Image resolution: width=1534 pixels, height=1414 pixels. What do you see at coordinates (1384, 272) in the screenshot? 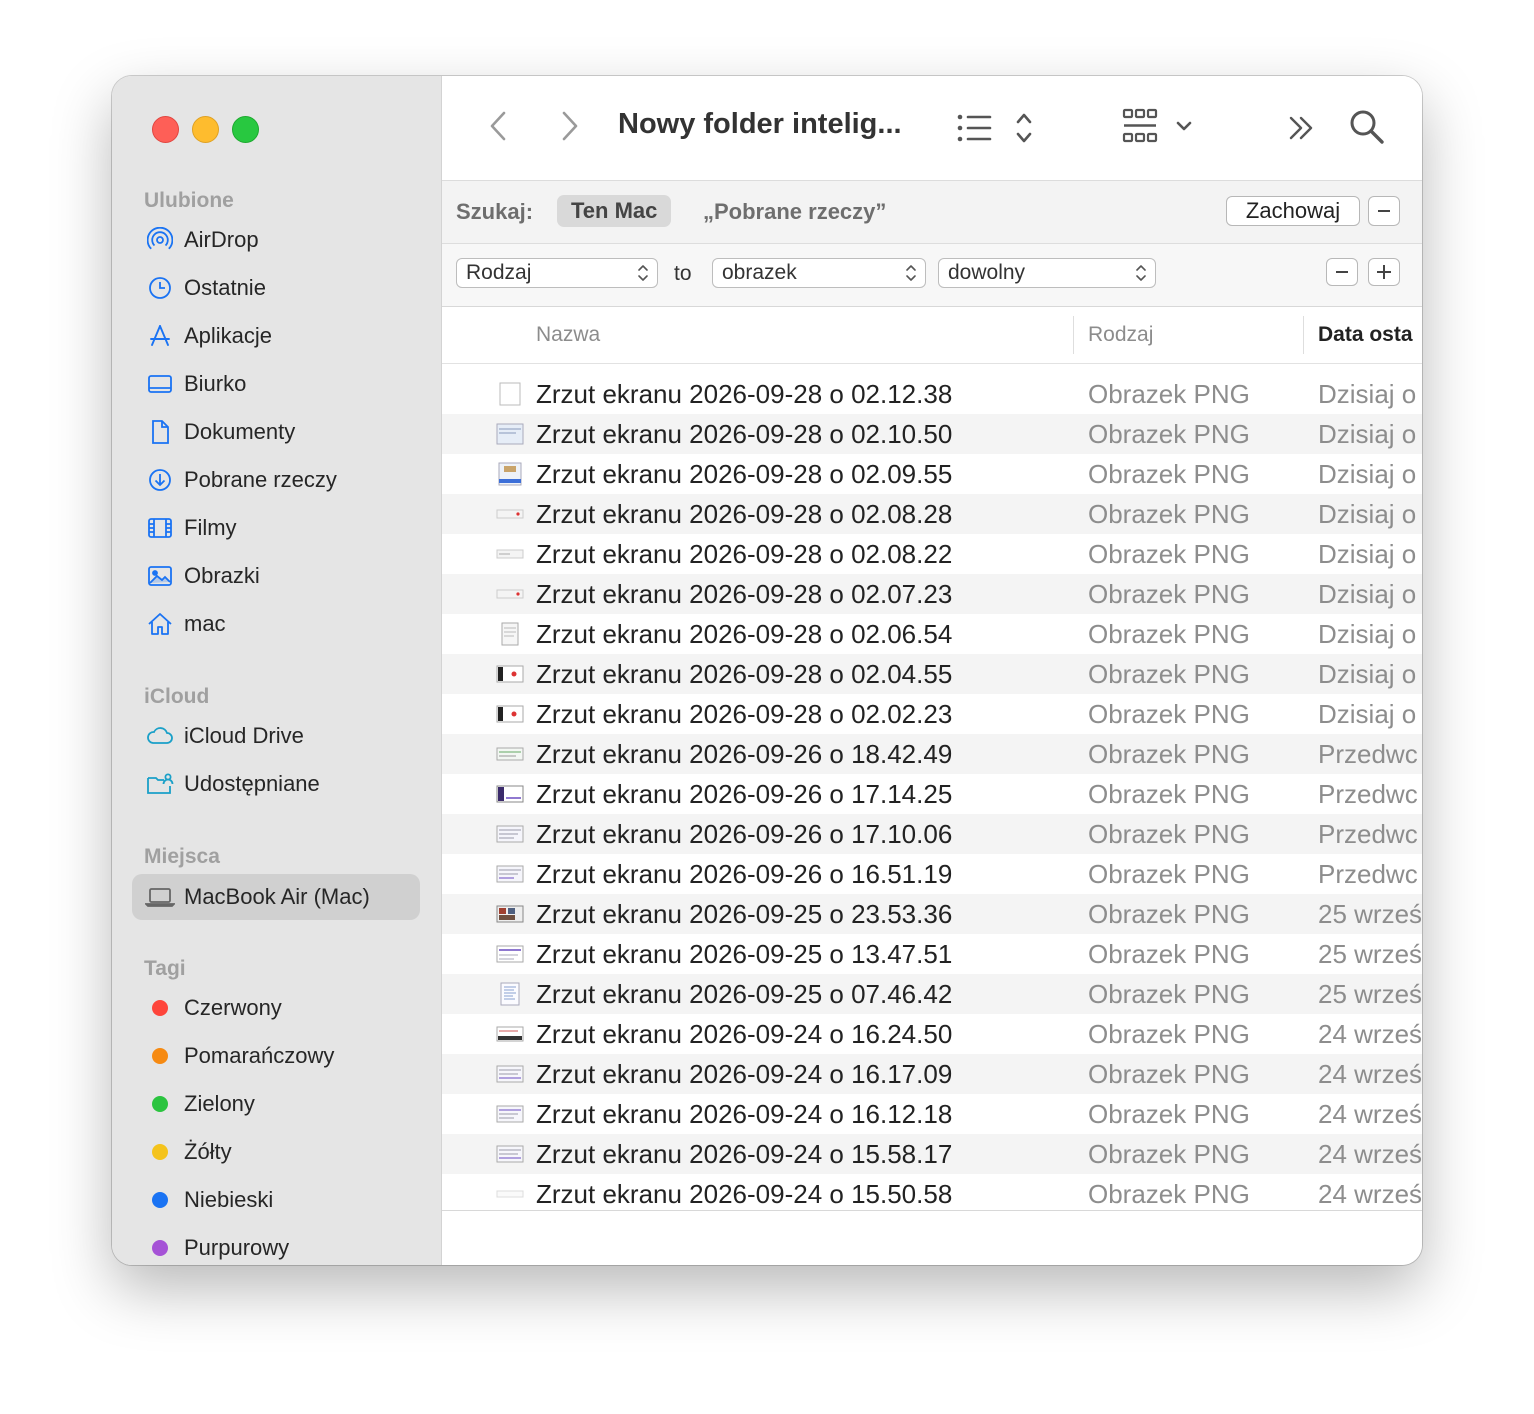
I see `add-criteria-button` at bounding box center [1384, 272].